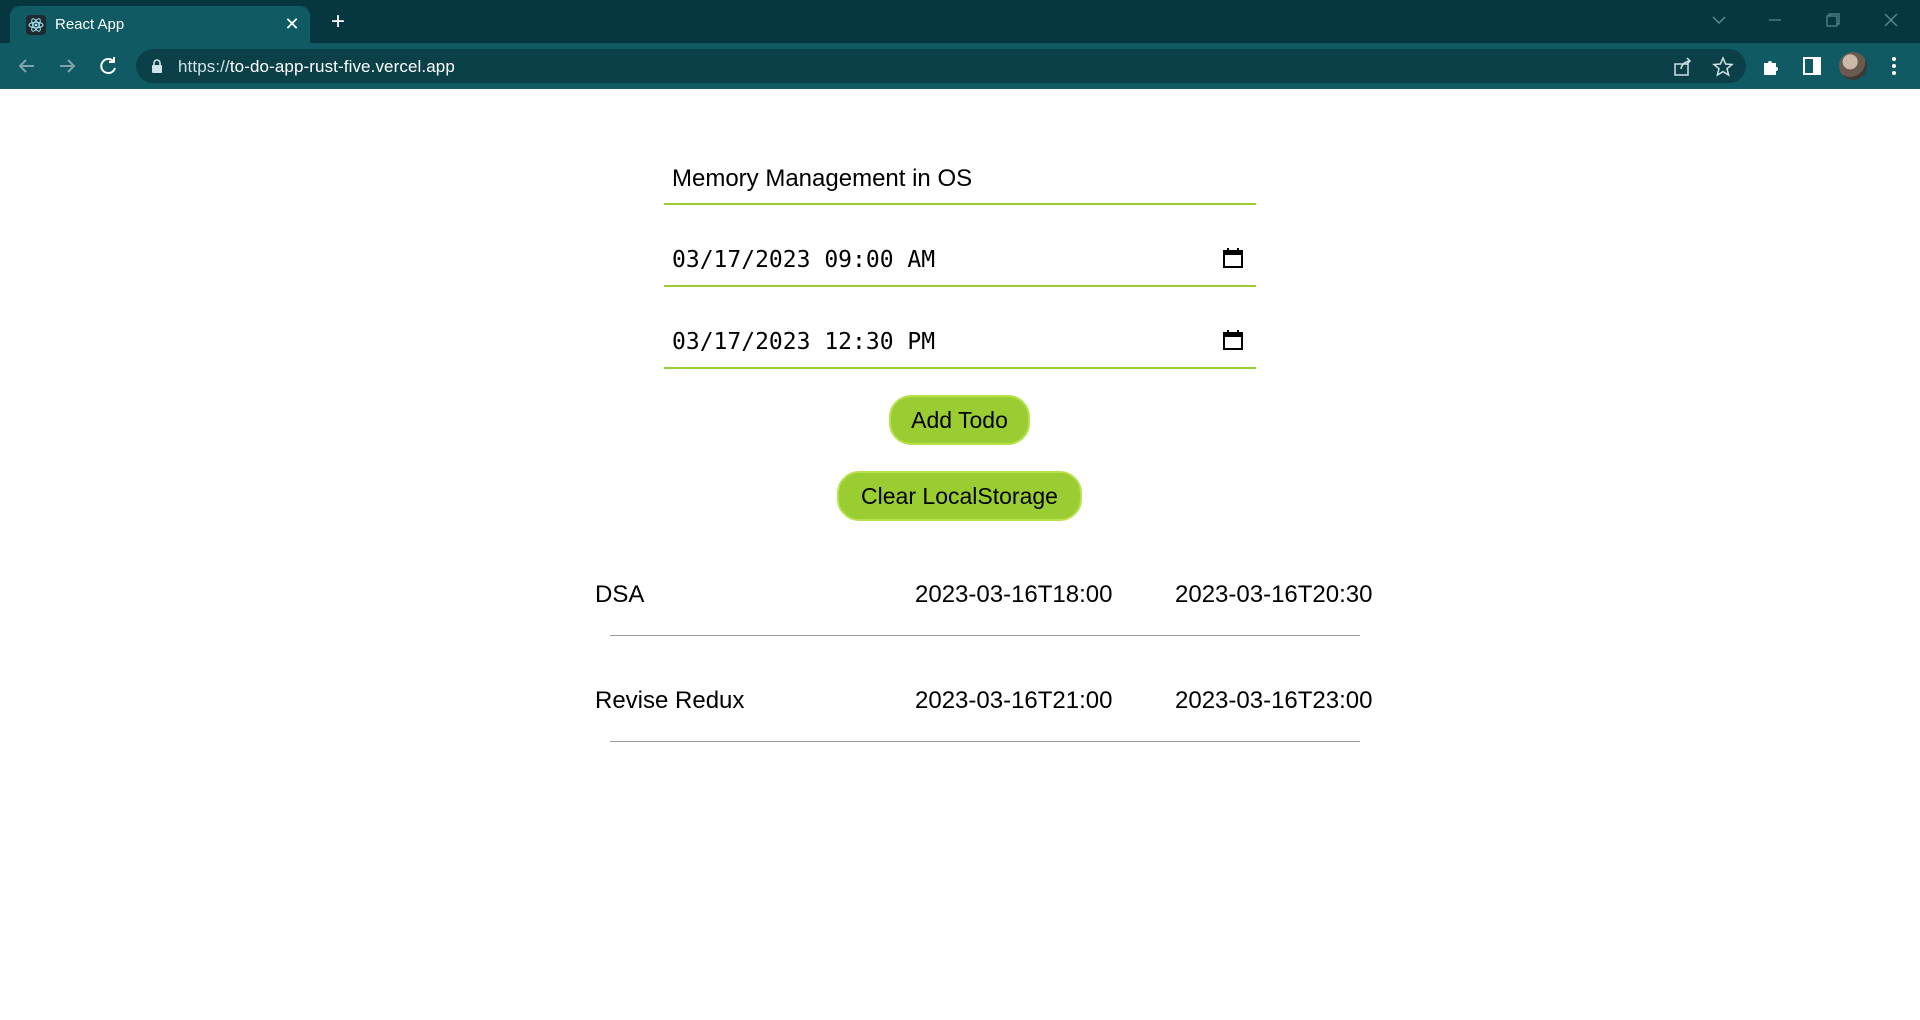  I want to click on end-datetime-input: 03/17/2023 12:30 PM, so click(960, 341).